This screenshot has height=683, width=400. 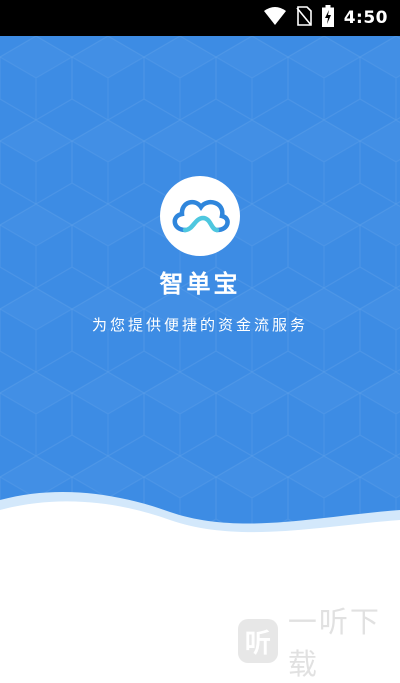 I want to click on wifi-icon, so click(x=274, y=18).